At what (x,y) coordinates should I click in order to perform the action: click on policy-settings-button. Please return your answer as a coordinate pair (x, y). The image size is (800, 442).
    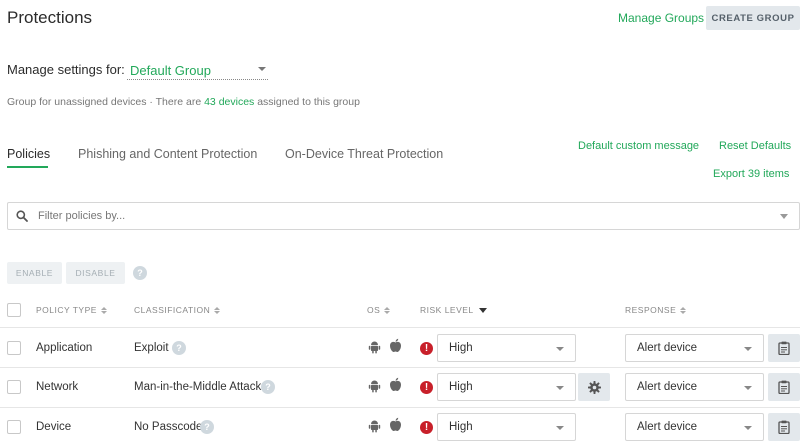
    Looking at the image, I should click on (594, 387).